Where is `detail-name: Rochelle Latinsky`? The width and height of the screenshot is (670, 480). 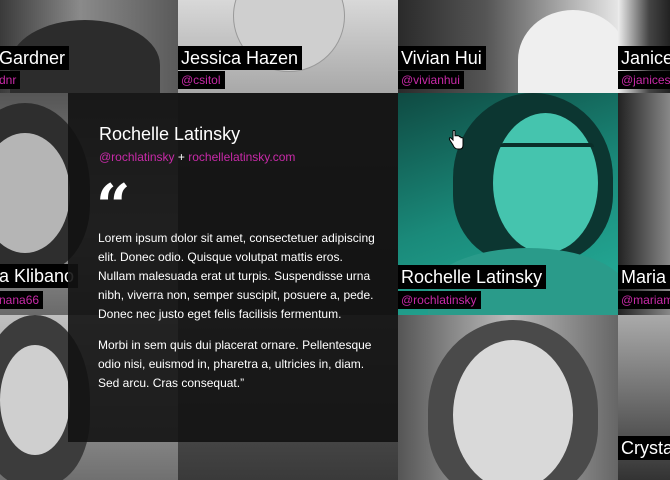
detail-name: Rochelle Latinsky is located at coordinates (170, 134).